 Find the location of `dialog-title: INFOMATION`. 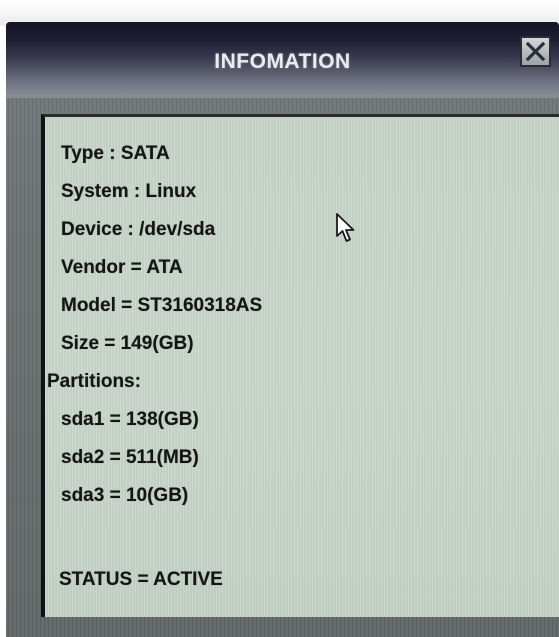

dialog-title: INFOMATION is located at coordinates (282, 61).